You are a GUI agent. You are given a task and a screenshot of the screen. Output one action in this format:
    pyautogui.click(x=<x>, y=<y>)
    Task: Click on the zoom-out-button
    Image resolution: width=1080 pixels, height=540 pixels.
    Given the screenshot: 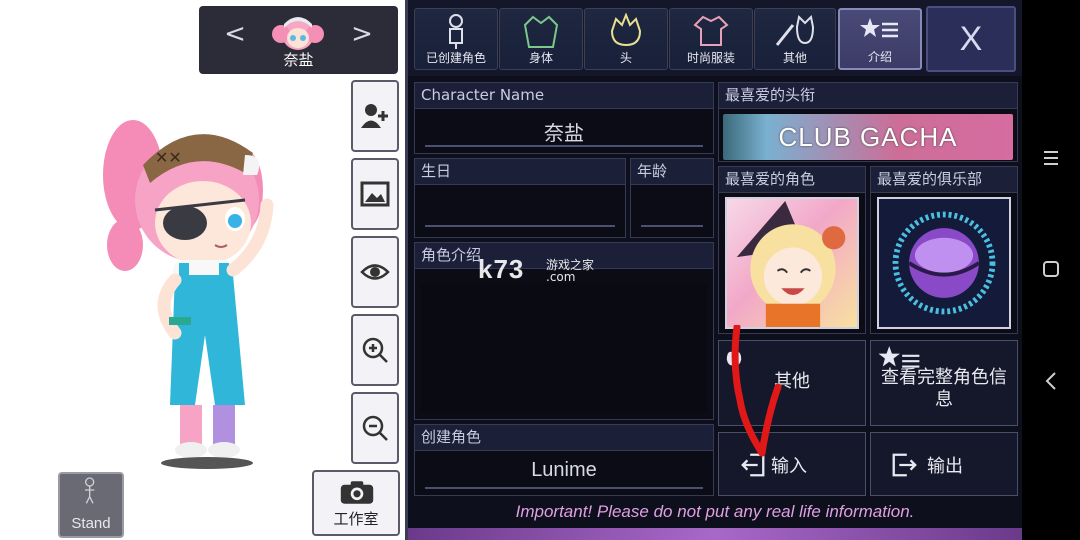 What is the action you would take?
    pyautogui.click(x=375, y=428)
    